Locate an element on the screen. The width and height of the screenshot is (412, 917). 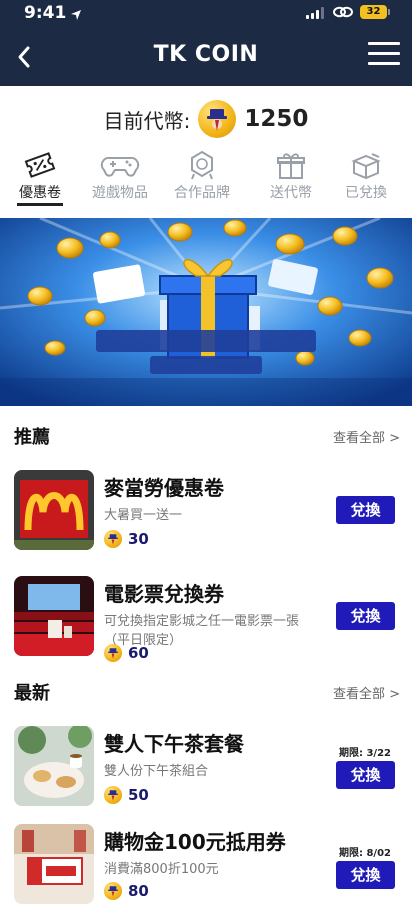
price-value: 30 is located at coordinates (138, 539).